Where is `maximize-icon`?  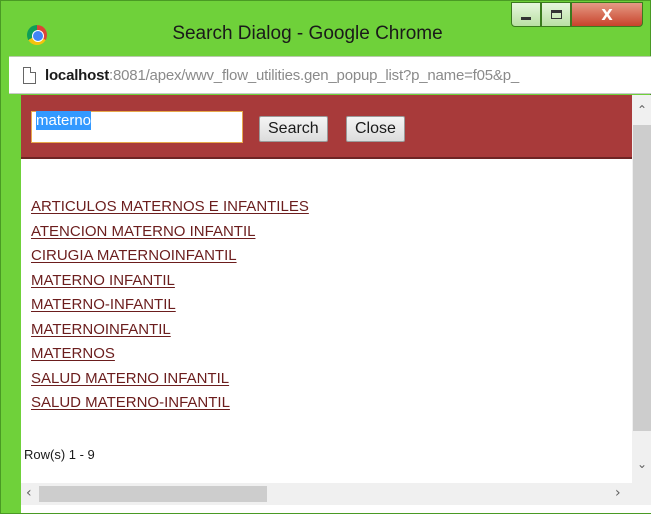 maximize-icon is located at coordinates (556, 14).